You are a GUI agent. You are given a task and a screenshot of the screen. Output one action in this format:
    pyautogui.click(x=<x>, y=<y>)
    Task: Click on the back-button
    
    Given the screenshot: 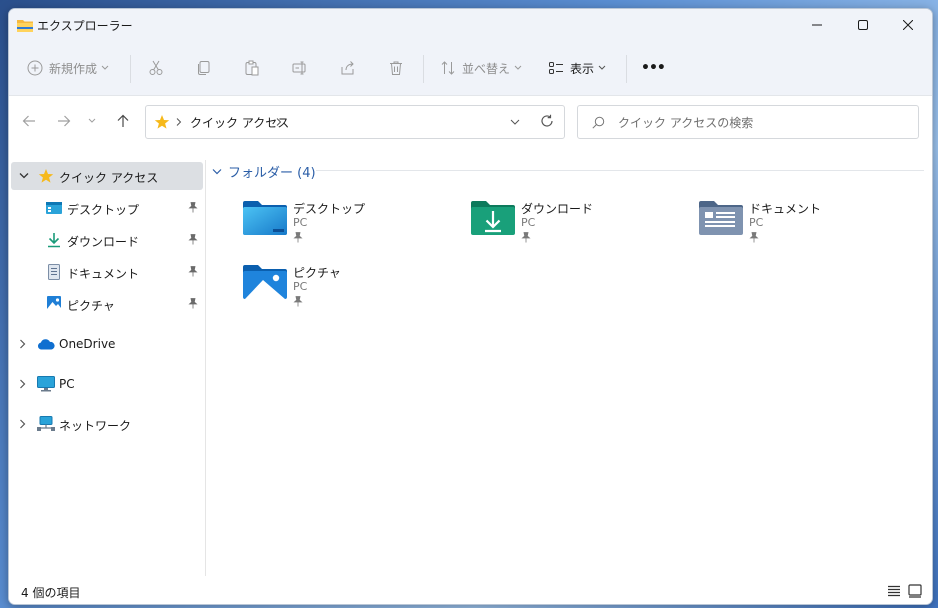 What is the action you would take?
    pyautogui.click(x=29, y=121)
    